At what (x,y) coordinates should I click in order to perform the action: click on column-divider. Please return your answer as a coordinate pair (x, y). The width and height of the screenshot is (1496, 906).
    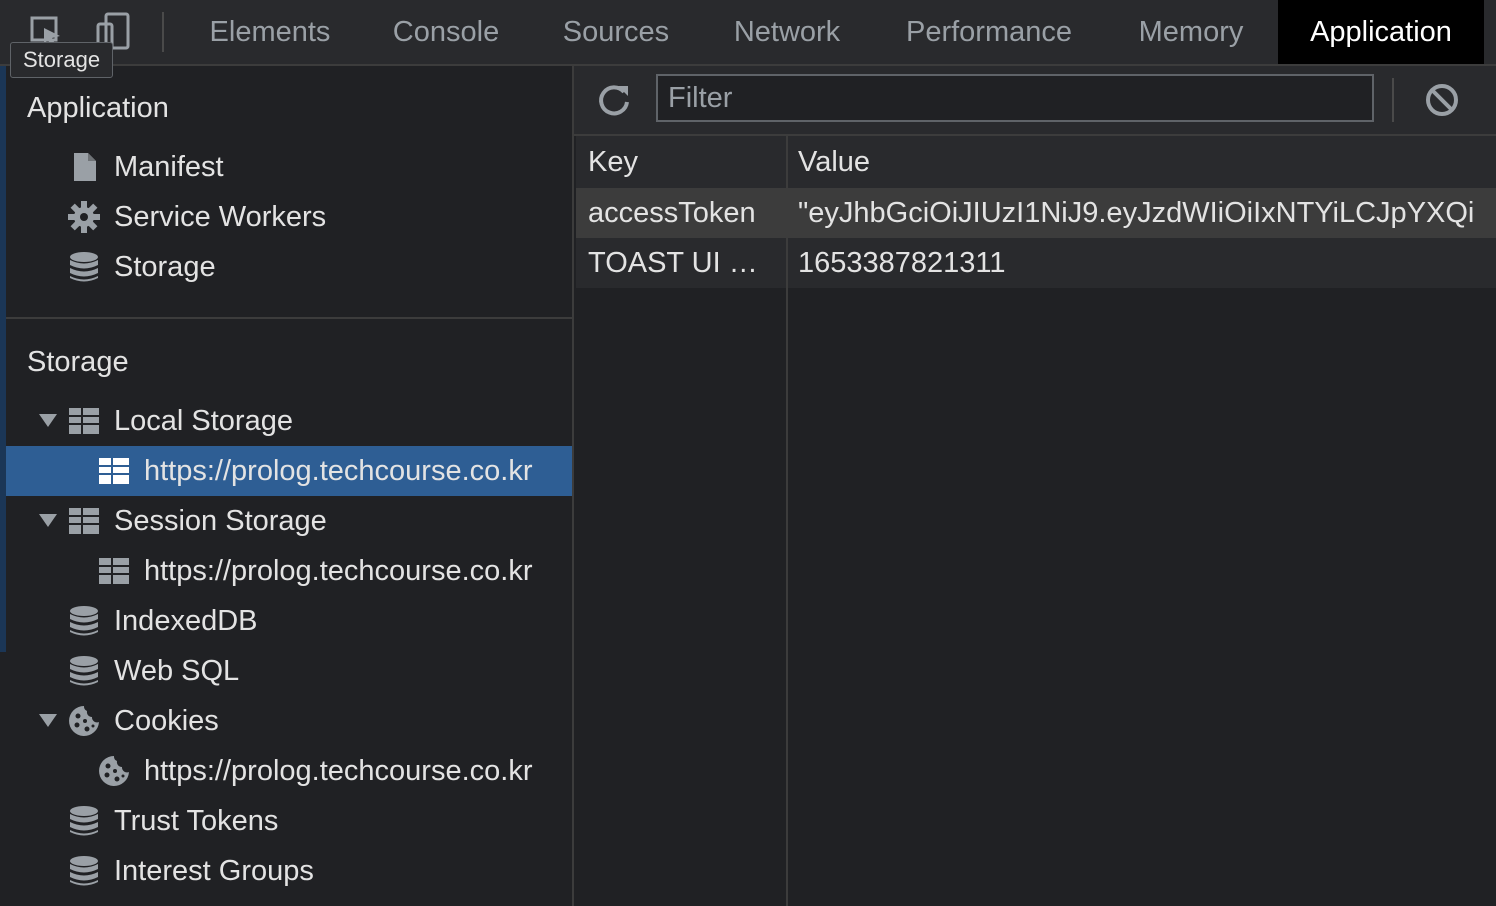
    Looking at the image, I should click on (787, 521).